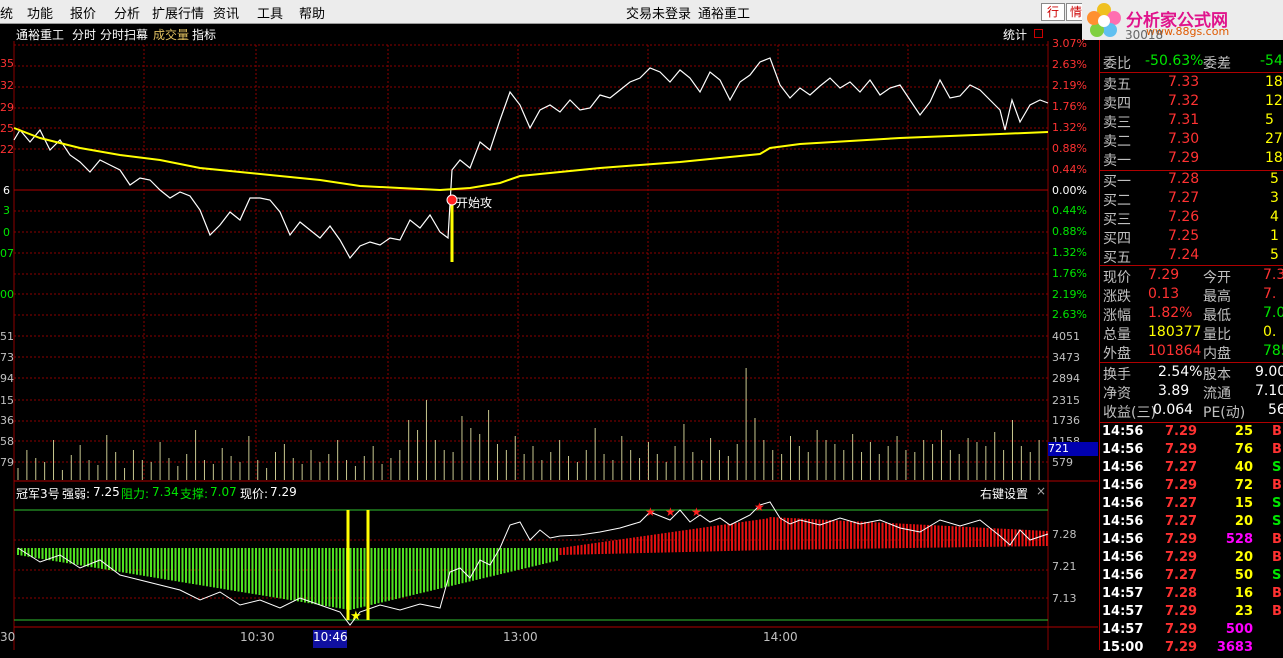 The height and width of the screenshot is (658, 1283). What do you see at coordinates (7, 378) in the screenshot?
I see `left-volume-label: 94` at bounding box center [7, 378].